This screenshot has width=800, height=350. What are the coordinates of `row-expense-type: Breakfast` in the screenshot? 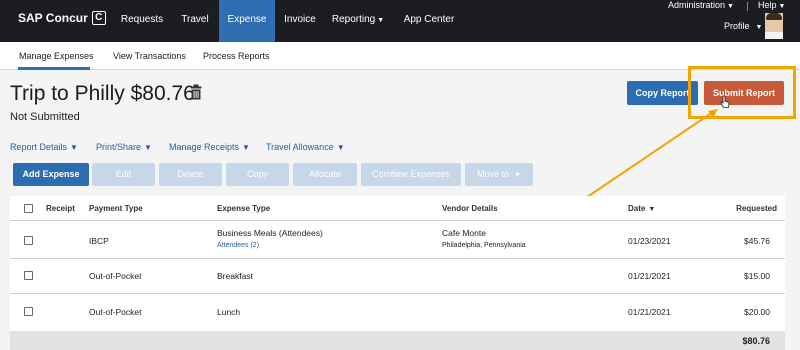 It's located at (235, 276).